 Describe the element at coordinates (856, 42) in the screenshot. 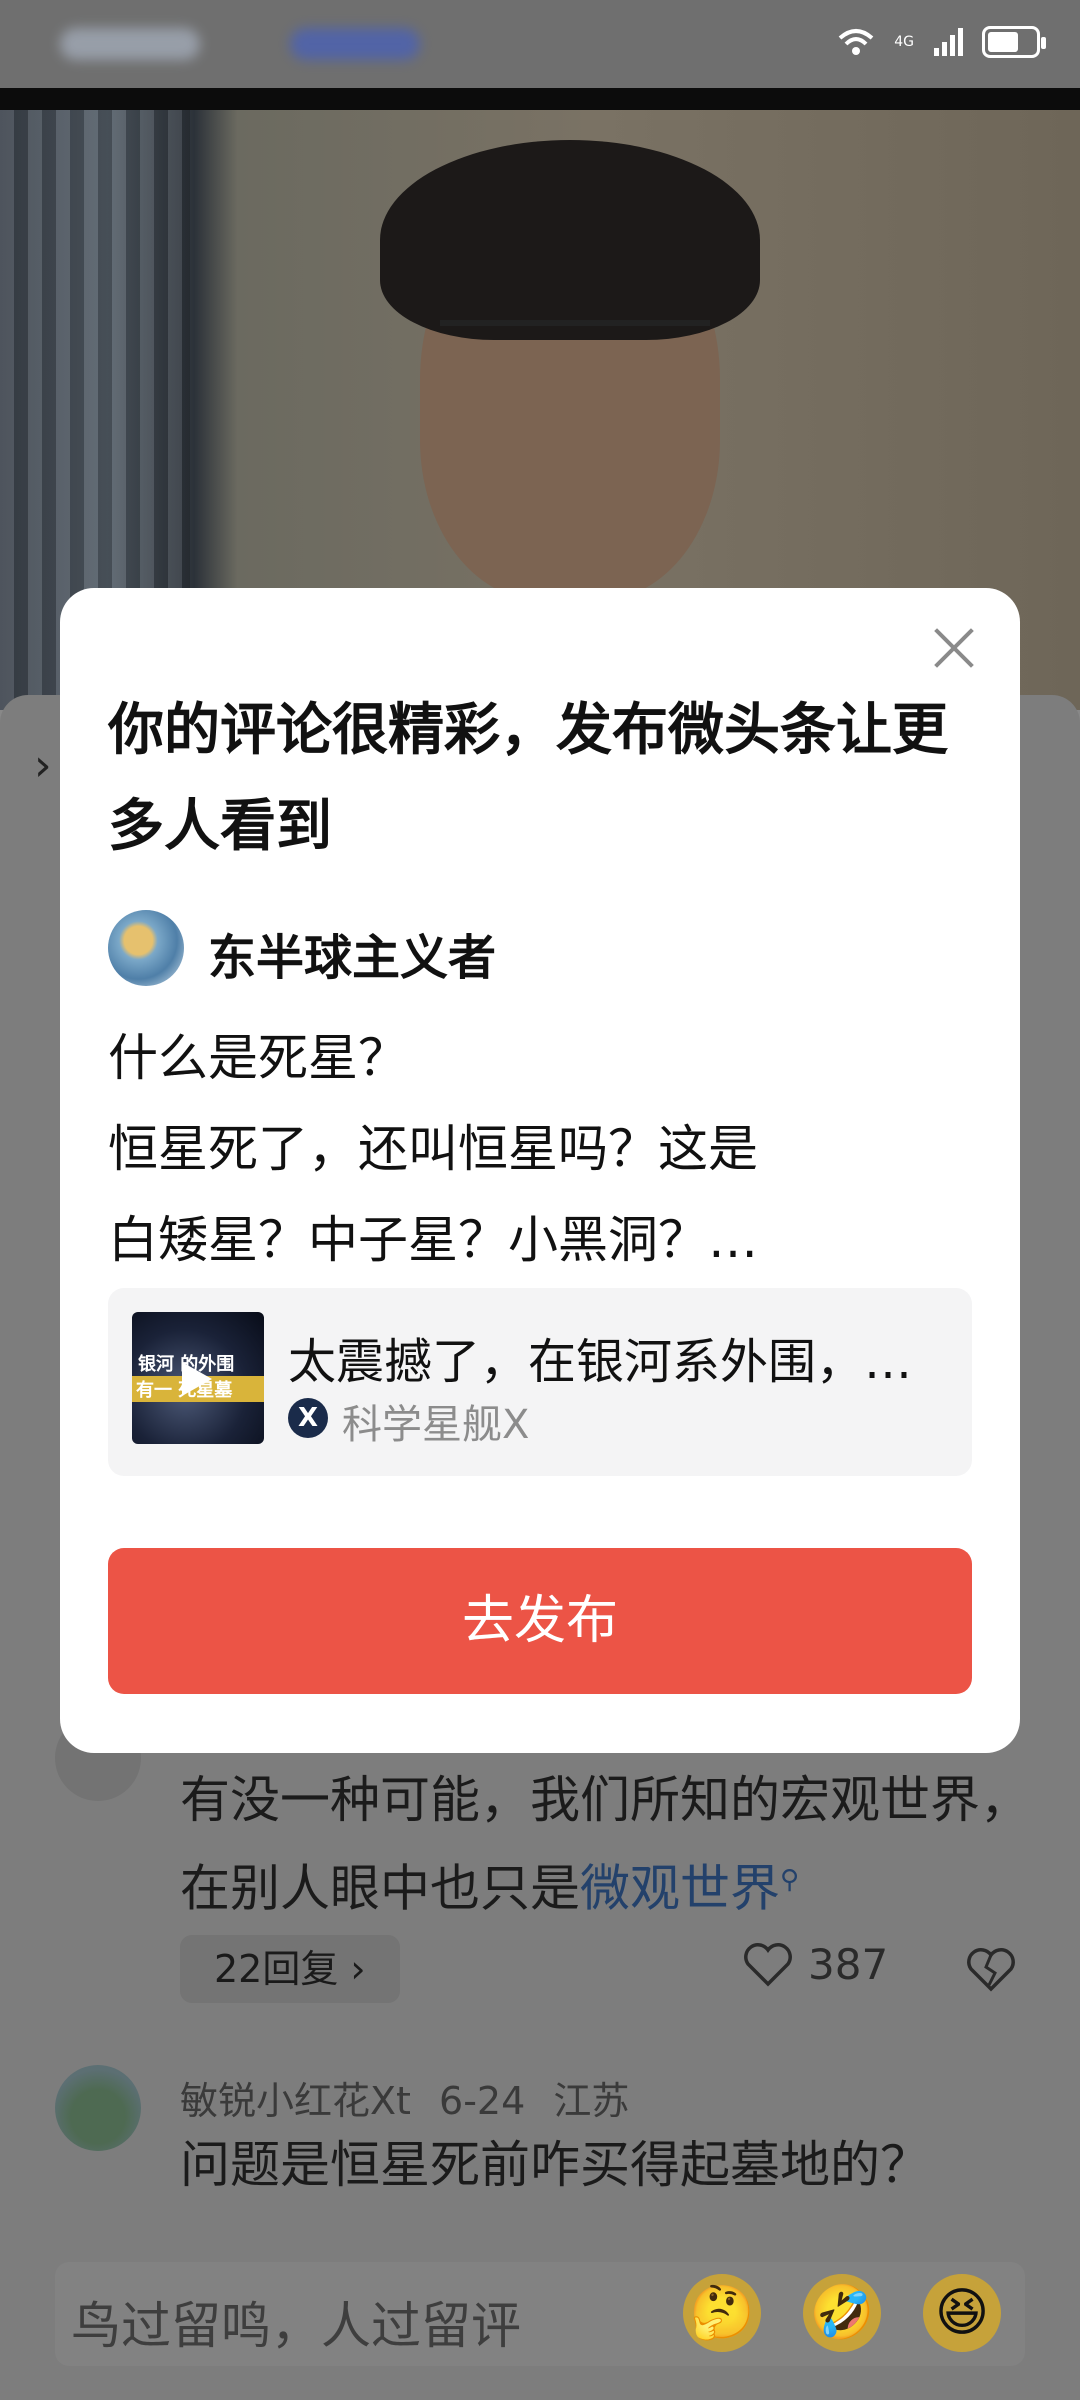

I see `wifi-icon` at that location.